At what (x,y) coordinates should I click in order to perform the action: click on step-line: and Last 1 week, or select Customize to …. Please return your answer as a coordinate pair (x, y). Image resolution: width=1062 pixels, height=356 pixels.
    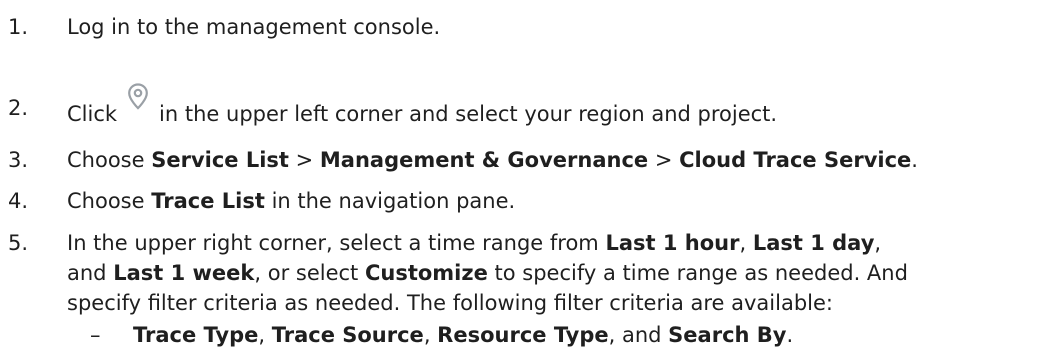
    Looking at the image, I should click on (487, 273).